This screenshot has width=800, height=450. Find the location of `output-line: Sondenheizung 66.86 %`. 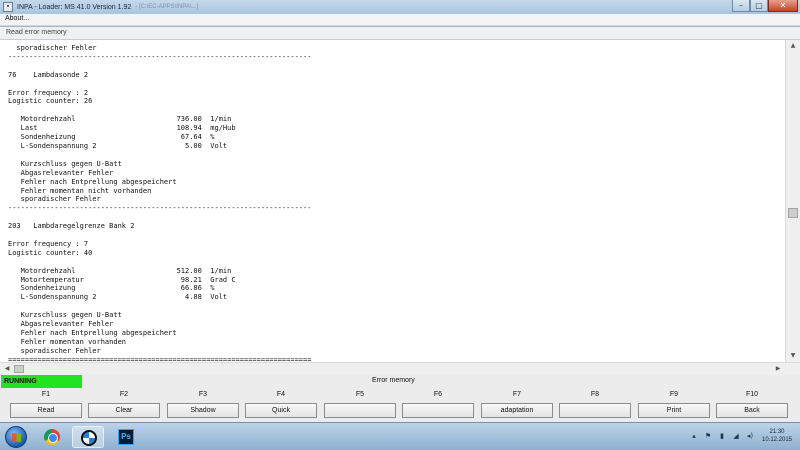

output-line: Sondenheizung 66.86 % is located at coordinates (111, 288).